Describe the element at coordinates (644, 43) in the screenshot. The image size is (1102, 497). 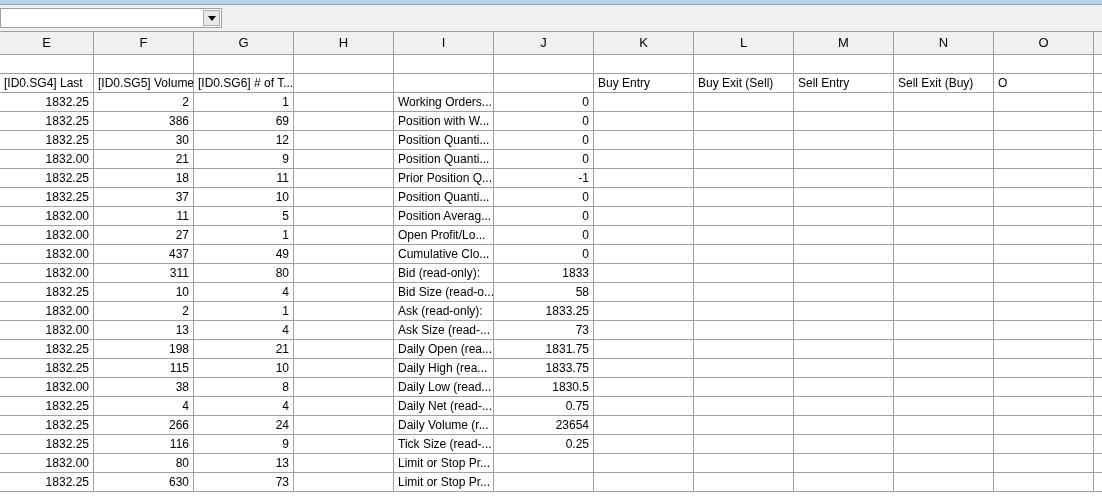
I see `column-header: K` at that location.